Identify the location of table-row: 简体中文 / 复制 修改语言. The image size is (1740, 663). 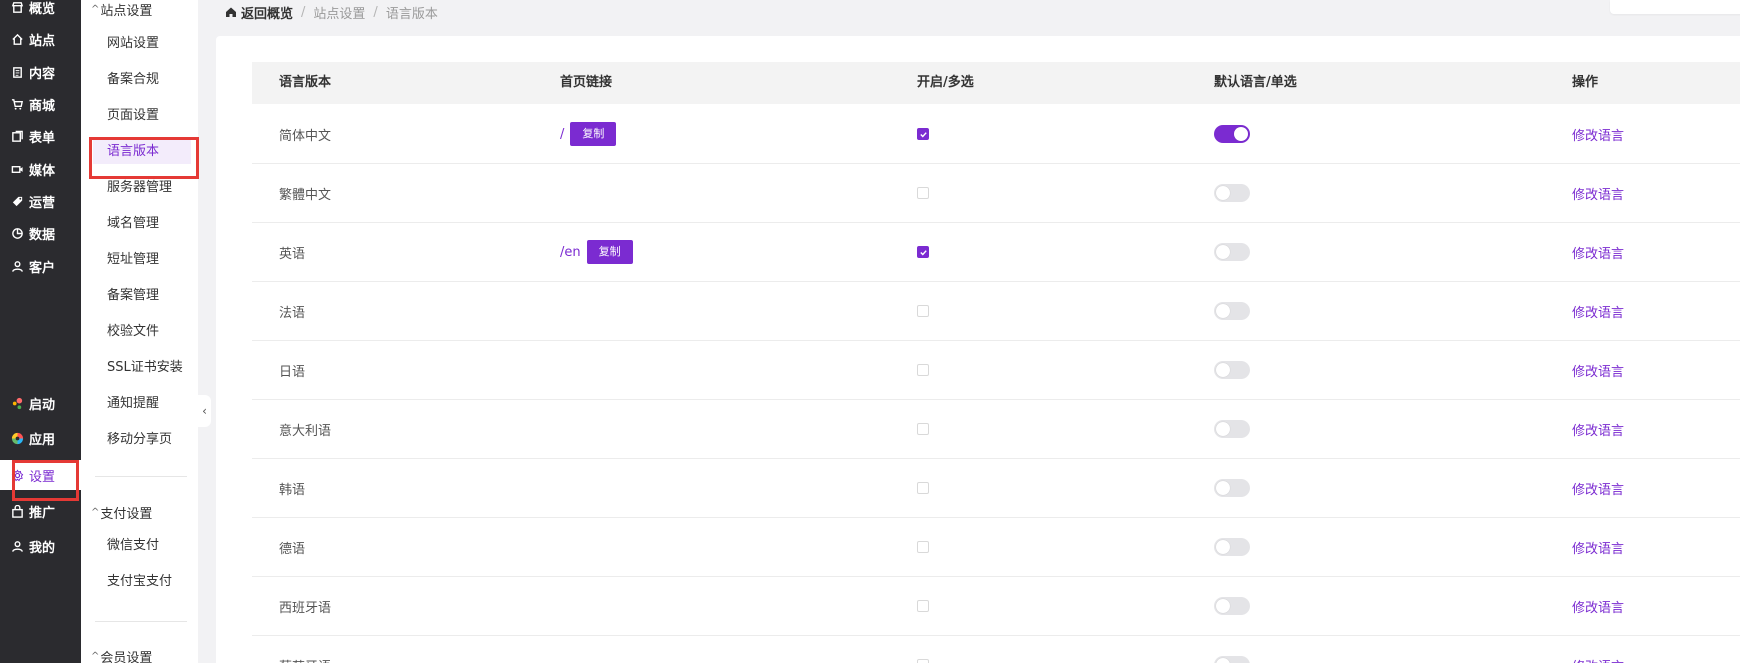
(996, 134).